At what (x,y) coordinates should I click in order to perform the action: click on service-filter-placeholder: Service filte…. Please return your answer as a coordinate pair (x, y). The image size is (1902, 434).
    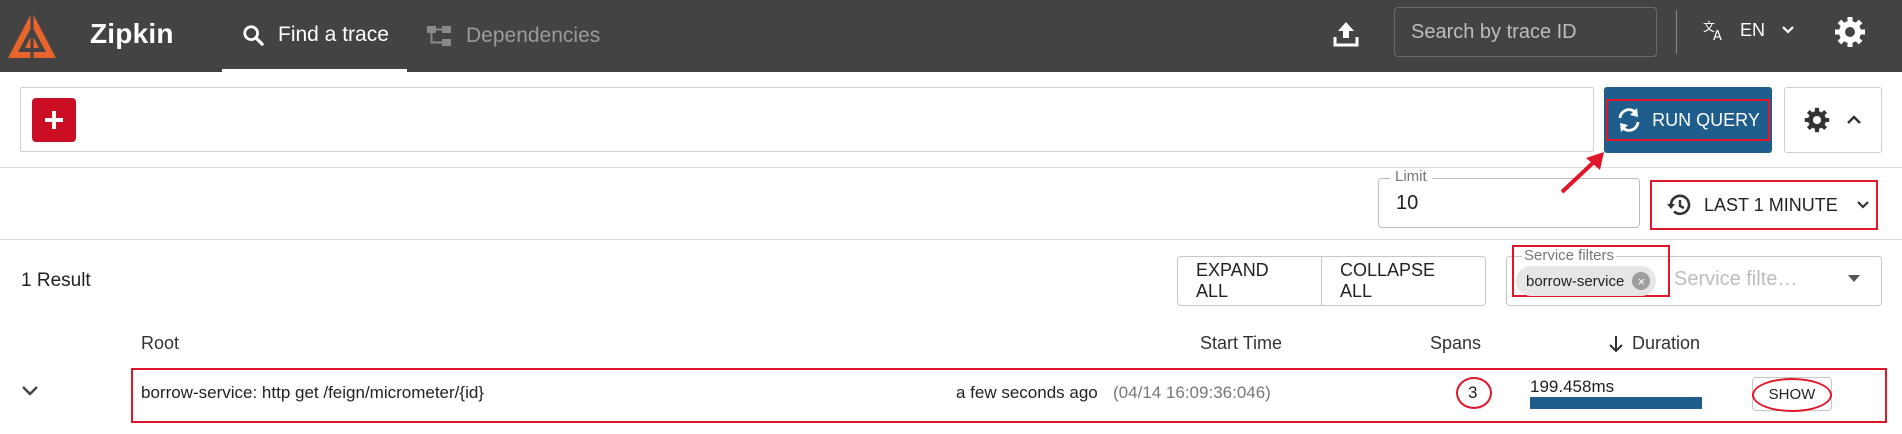
    Looking at the image, I should click on (1736, 279).